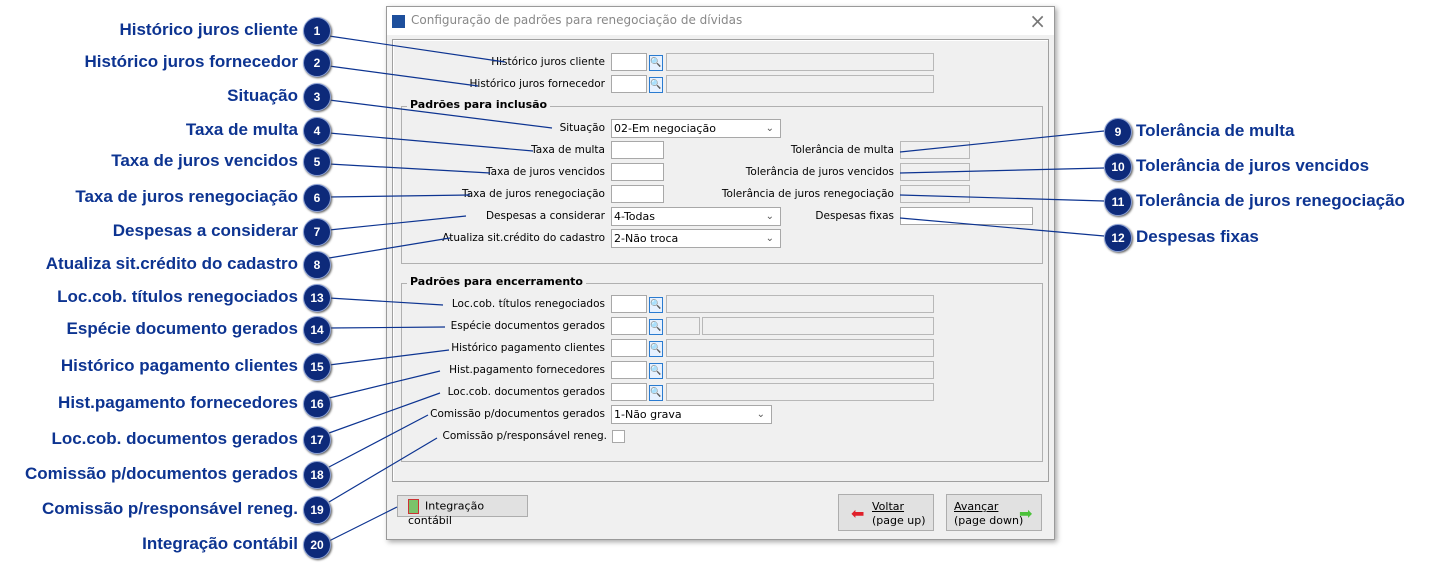 This screenshot has height=572, width=1433. What do you see at coordinates (317, 63) in the screenshot?
I see `callout-badge-2: 2` at bounding box center [317, 63].